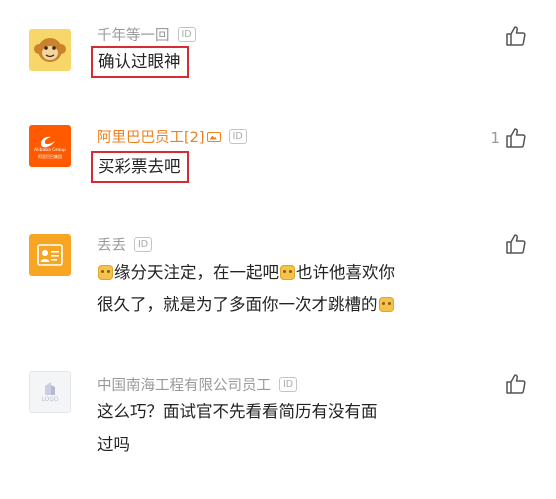 This screenshot has height=499, width=556. What do you see at coordinates (133, 34) in the screenshot?
I see `comment-author: 千年等一回` at bounding box center [133, 34].